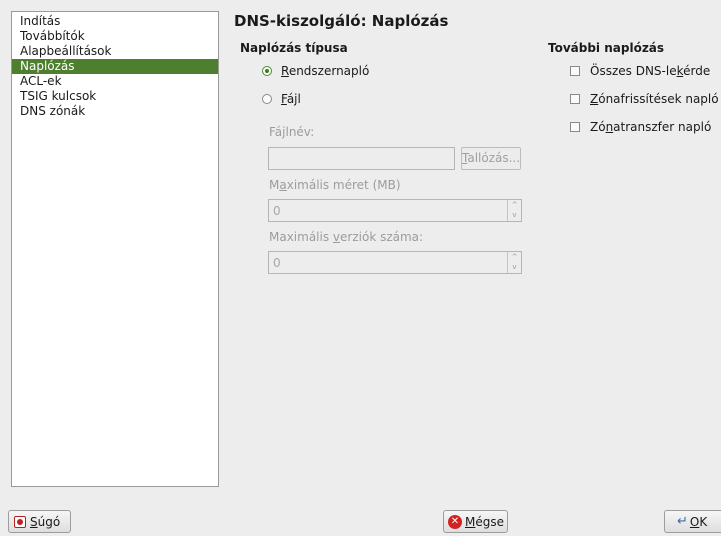  What do you see at coordinates (335, 185) in the screenshot?
I see `maxsize-label: Maximális méret (MB)` at bounding box center [335, 185].